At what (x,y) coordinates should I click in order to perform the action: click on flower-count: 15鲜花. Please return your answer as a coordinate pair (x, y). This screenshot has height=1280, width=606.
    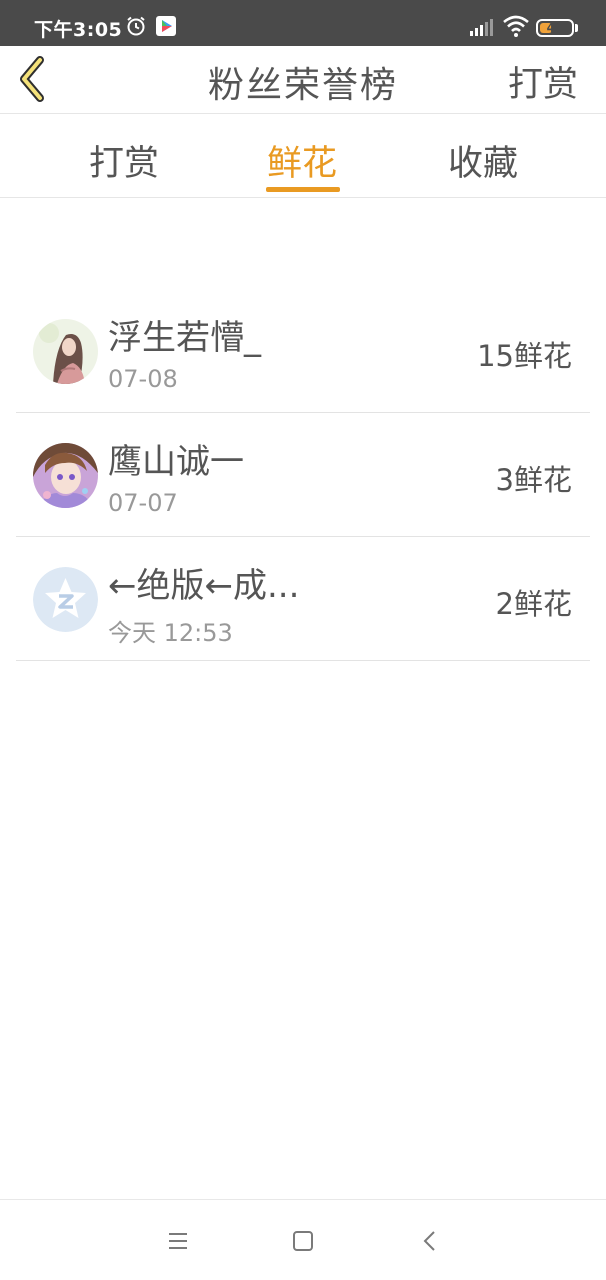
    Looking at the image, I should click on (524, 356).